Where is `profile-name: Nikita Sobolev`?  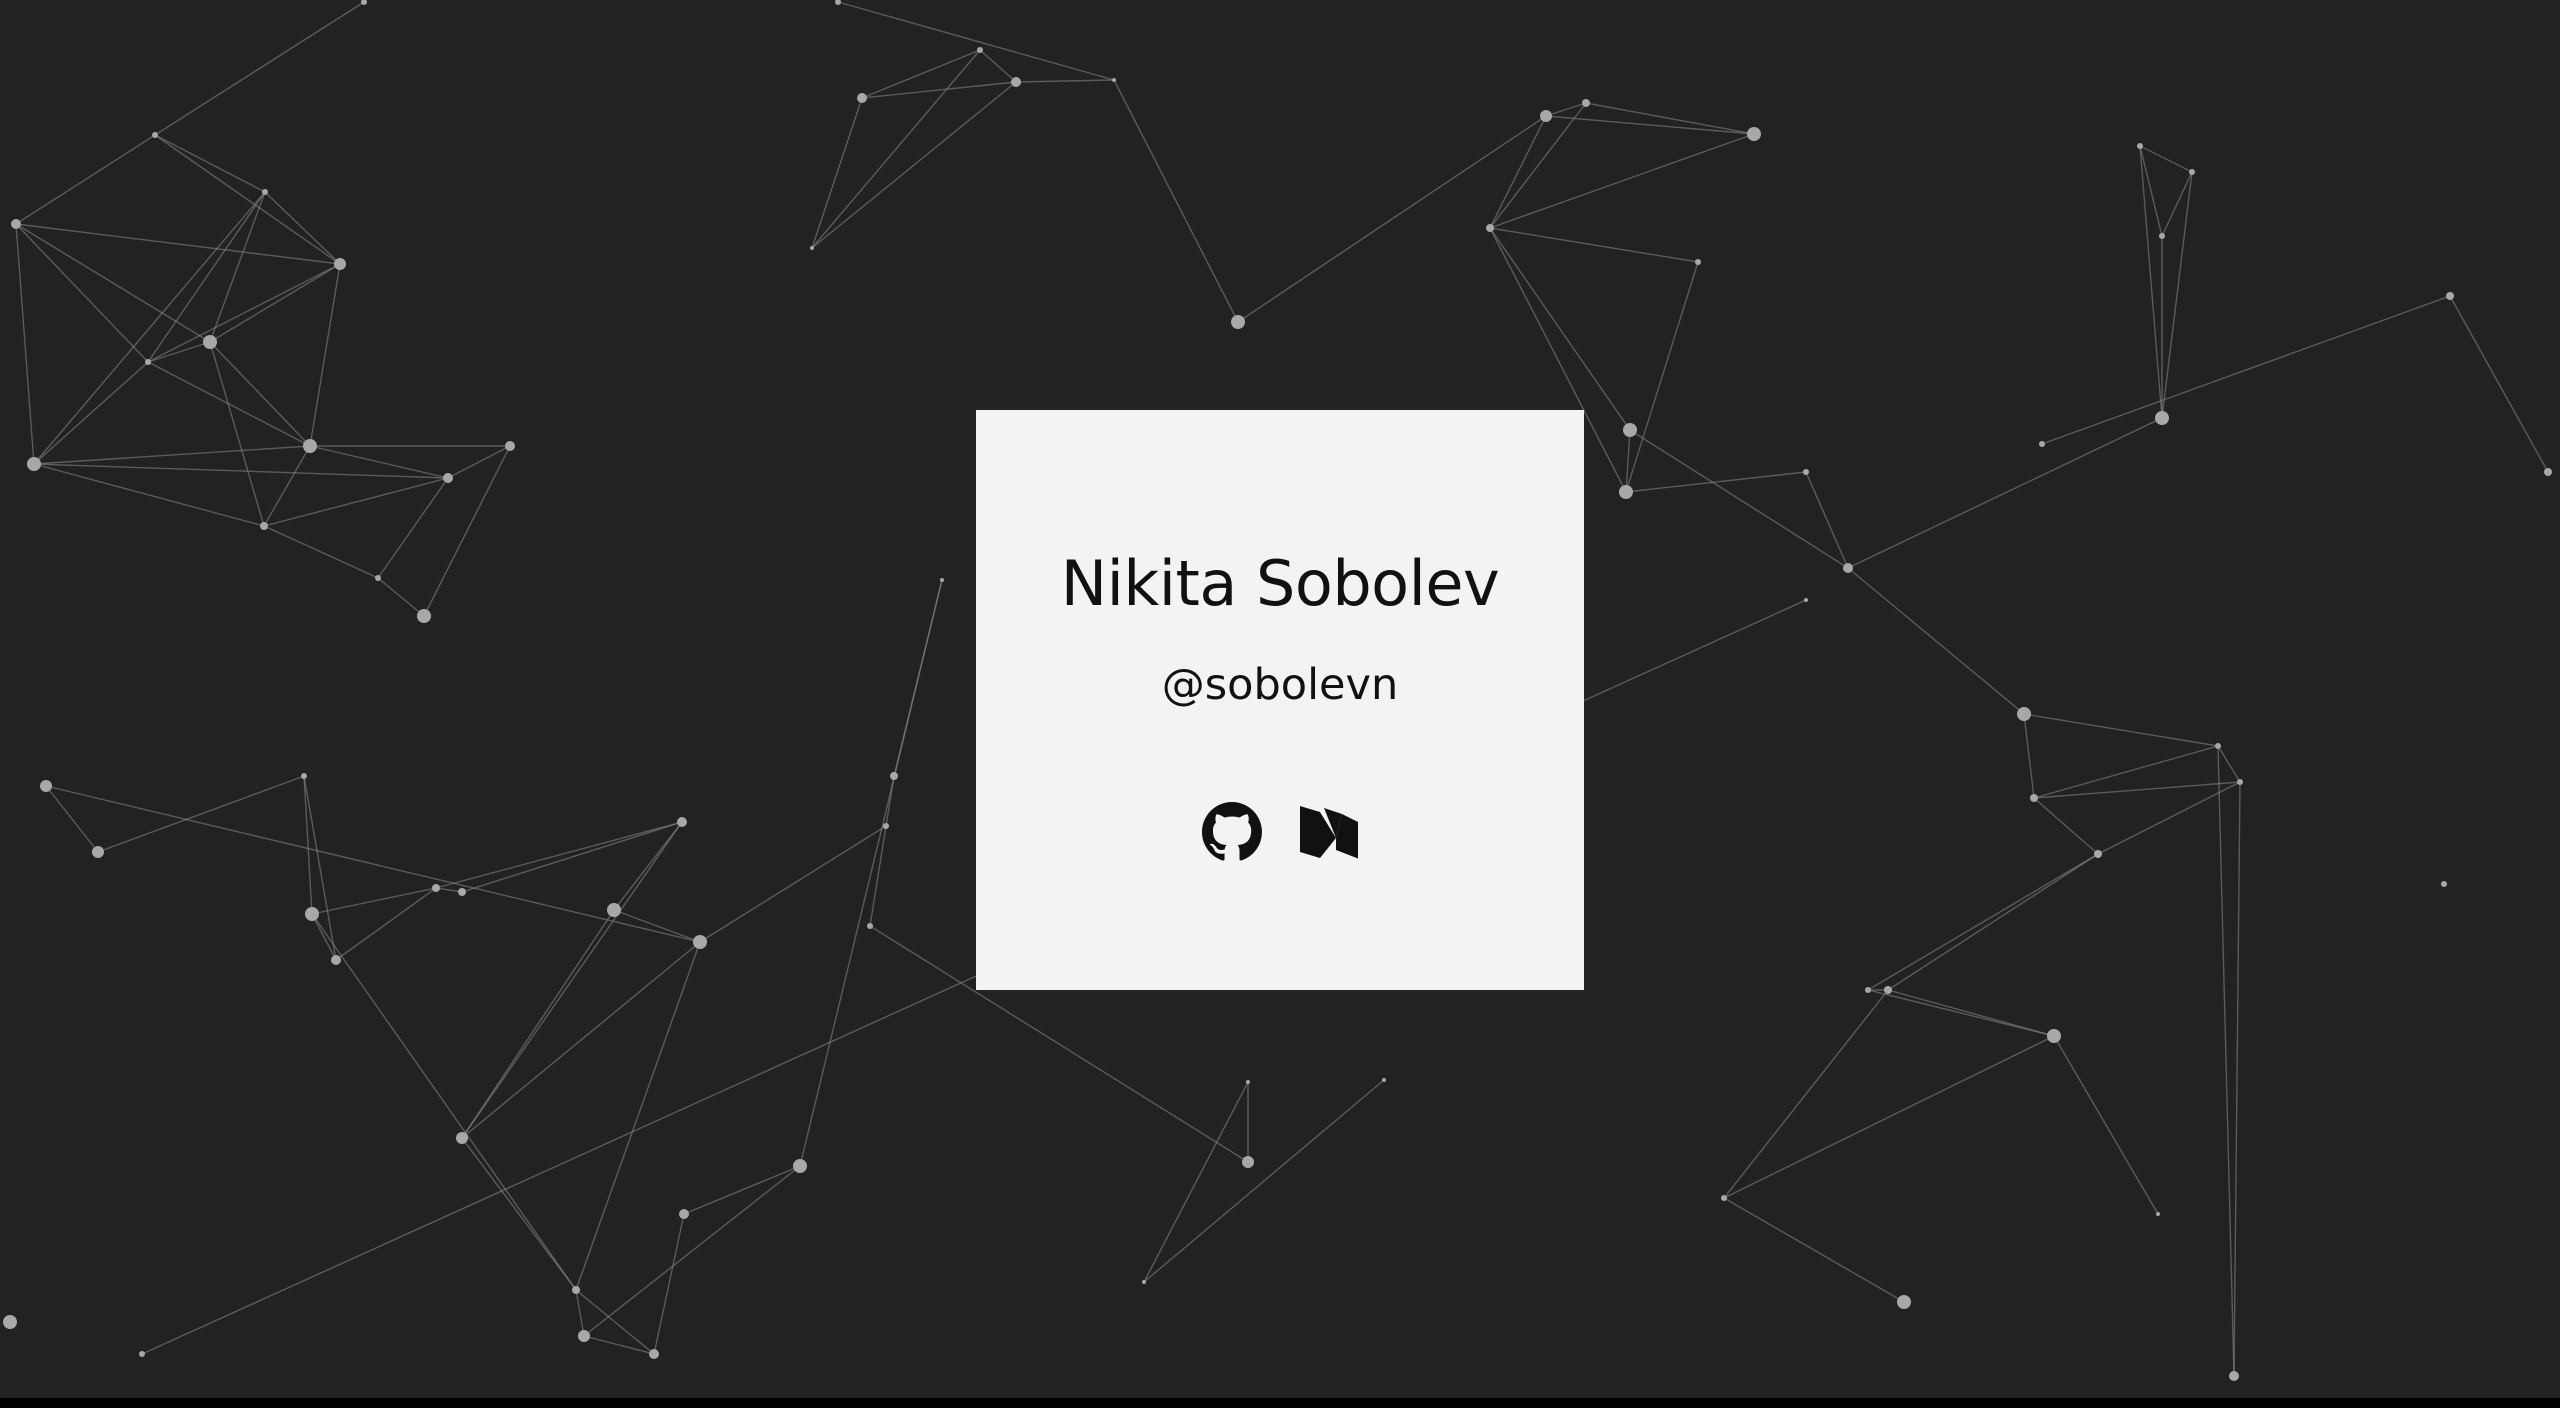 profile-name: Nikita Sobolev is located at coordinates (1280, 583).